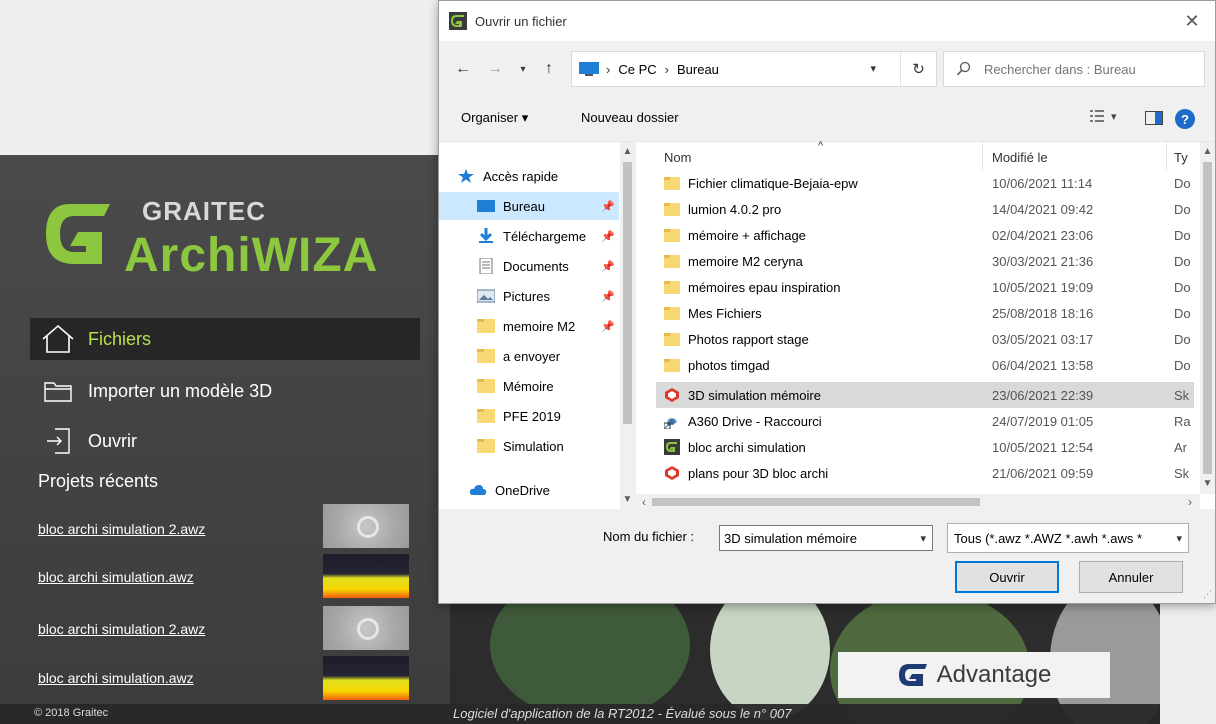  Describe the element at coordinates (1084, 69) in the screenshot. I see `search-input` at that location.